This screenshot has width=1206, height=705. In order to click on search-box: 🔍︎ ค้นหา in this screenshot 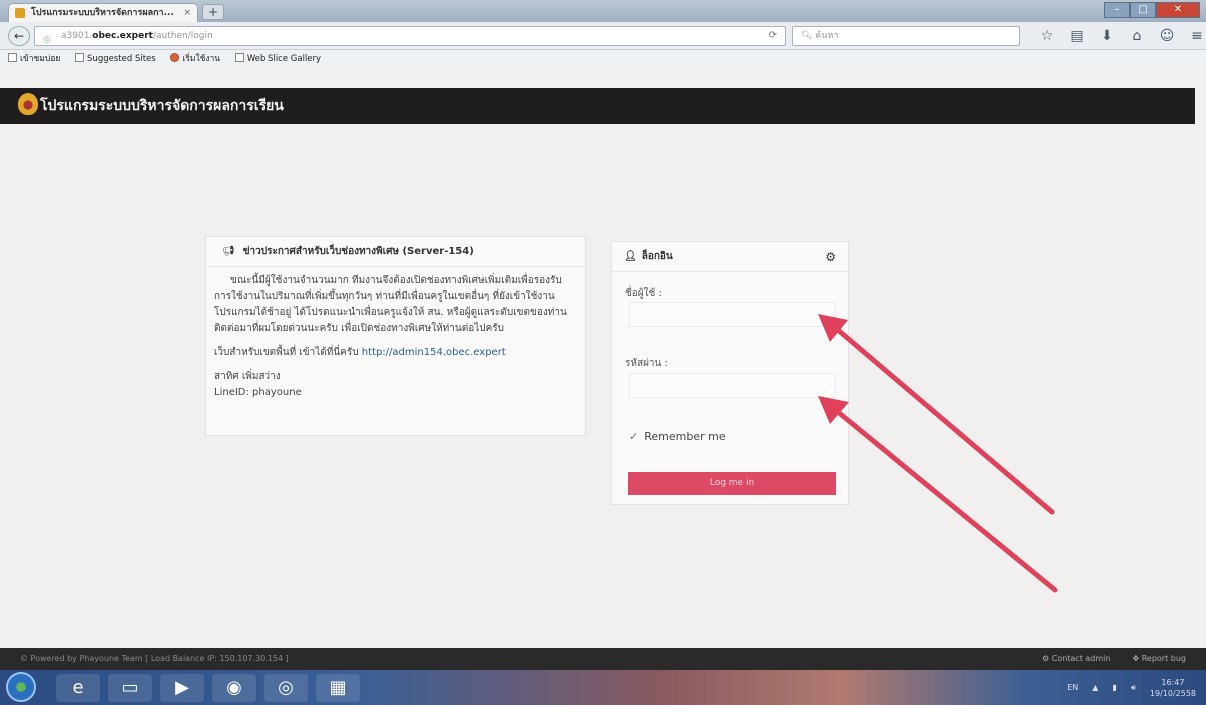, I will do `click(906, 36)`.